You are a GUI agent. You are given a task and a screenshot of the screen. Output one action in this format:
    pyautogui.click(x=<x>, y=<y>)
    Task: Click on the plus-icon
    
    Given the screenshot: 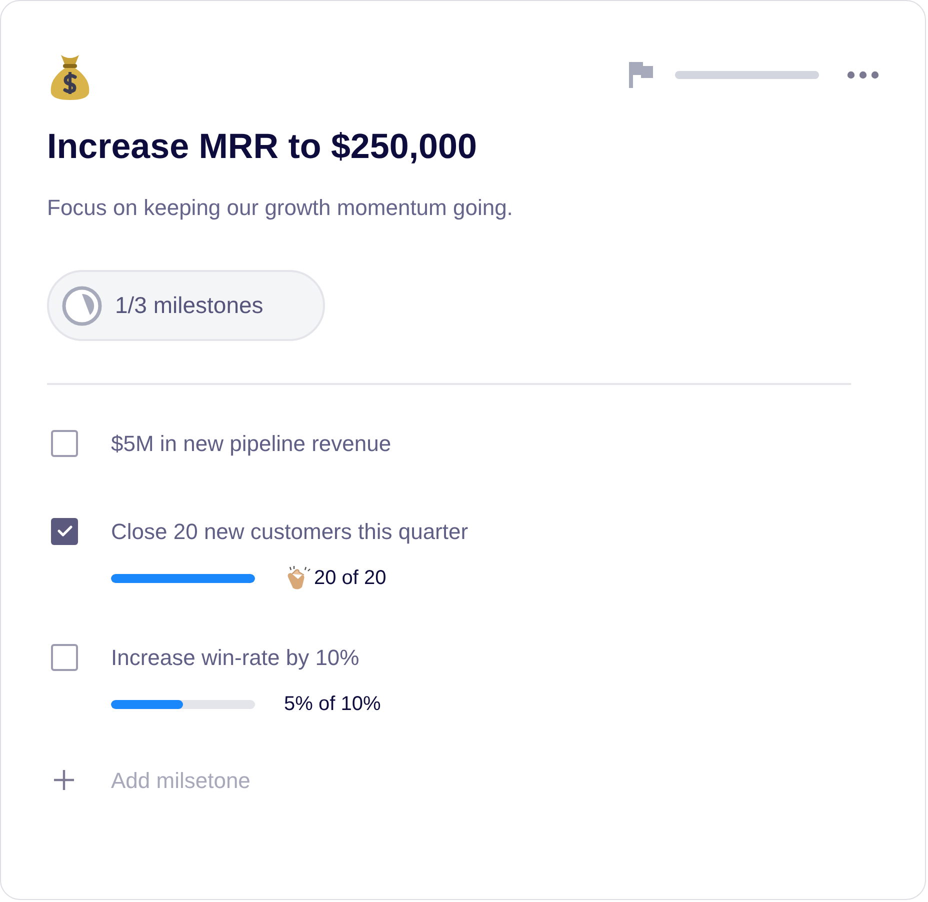 What is the action you would take?
    pyautogui.click(x=64, y=780)
    